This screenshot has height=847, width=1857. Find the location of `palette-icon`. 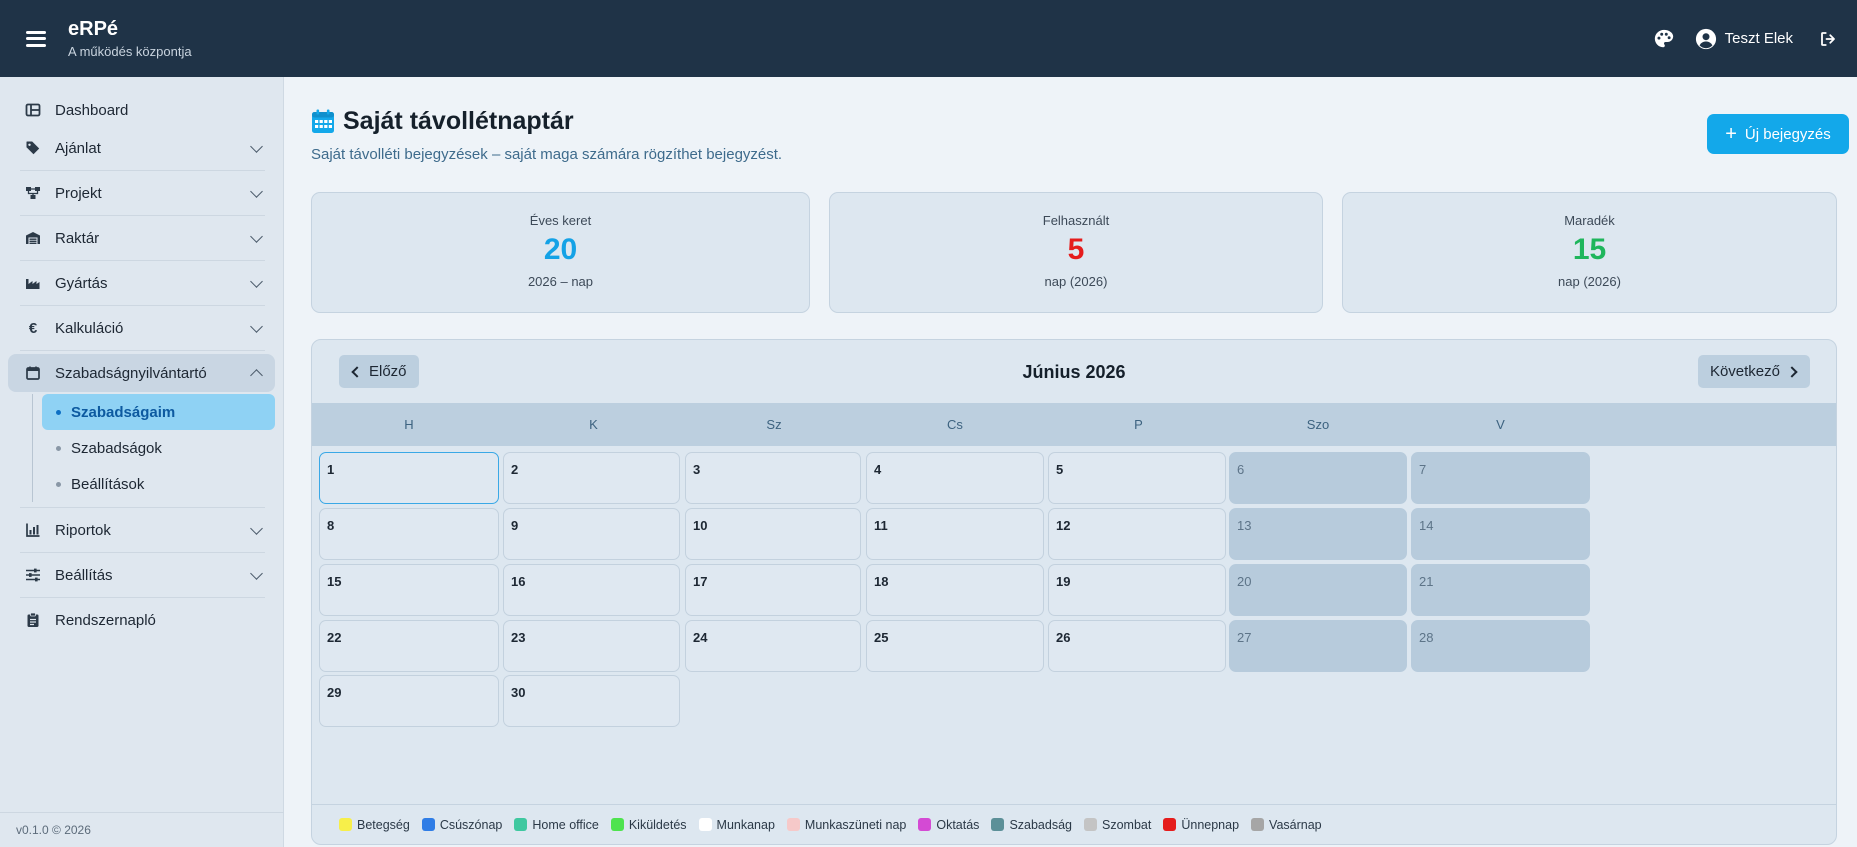

palette-icon is located at coordinates (1664, 39).